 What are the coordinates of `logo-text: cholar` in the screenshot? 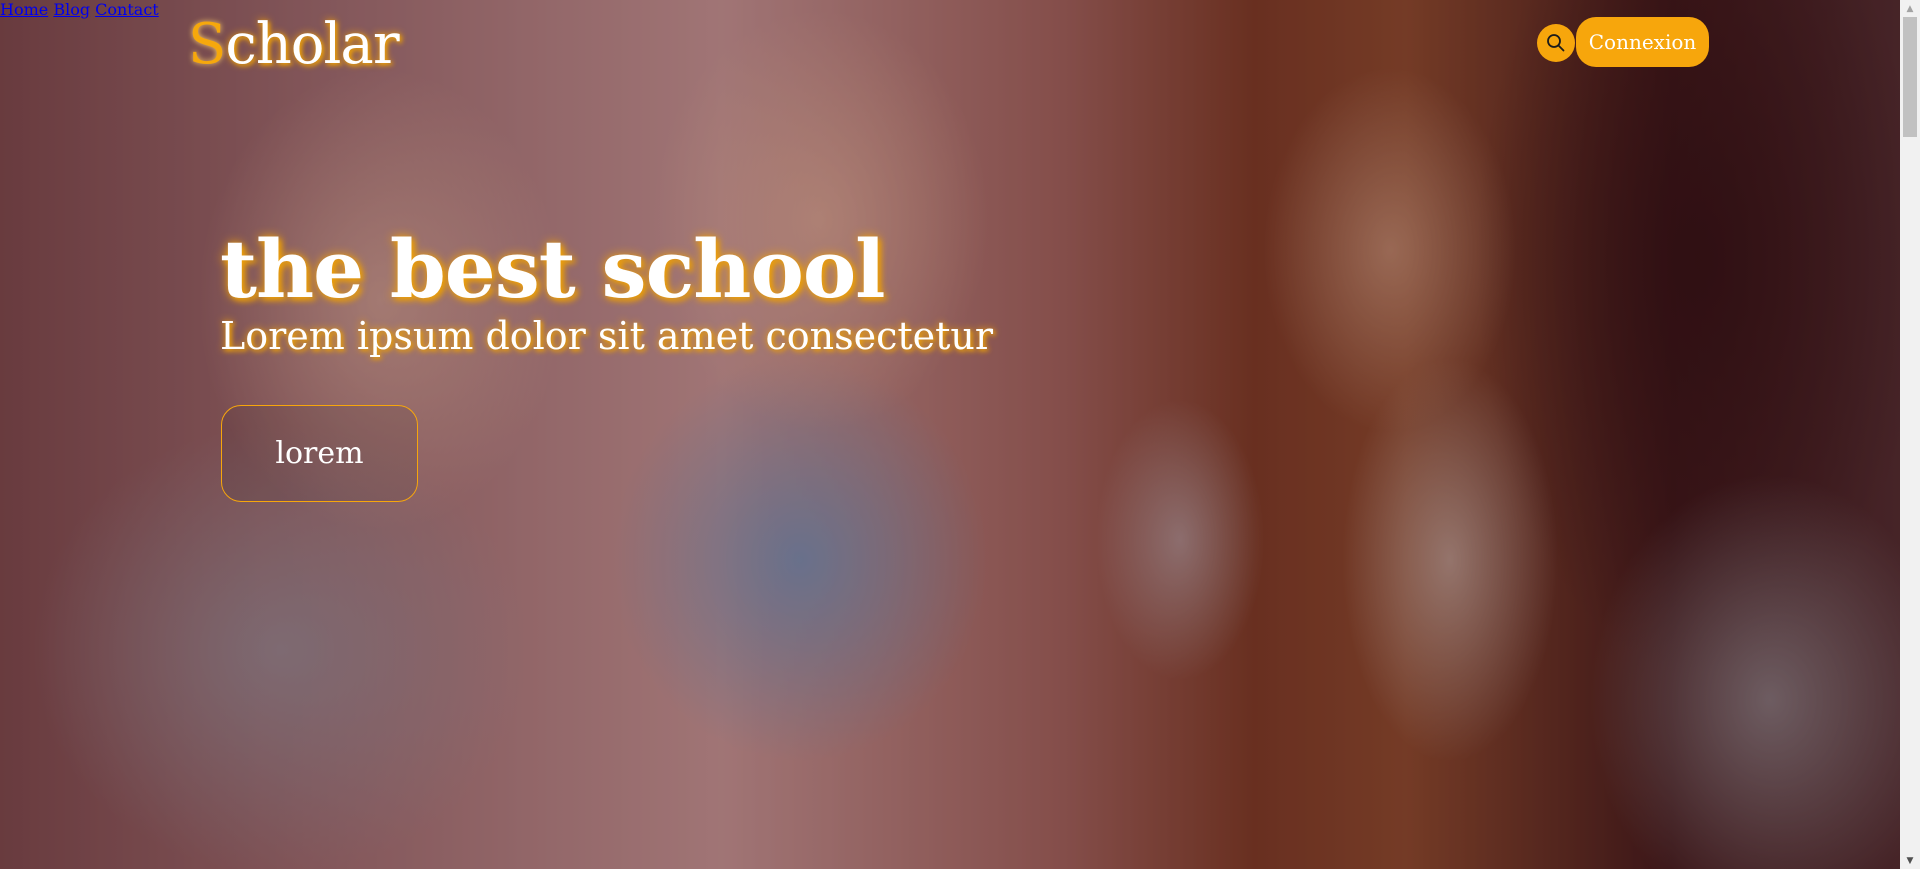 It's located at (312, 44).